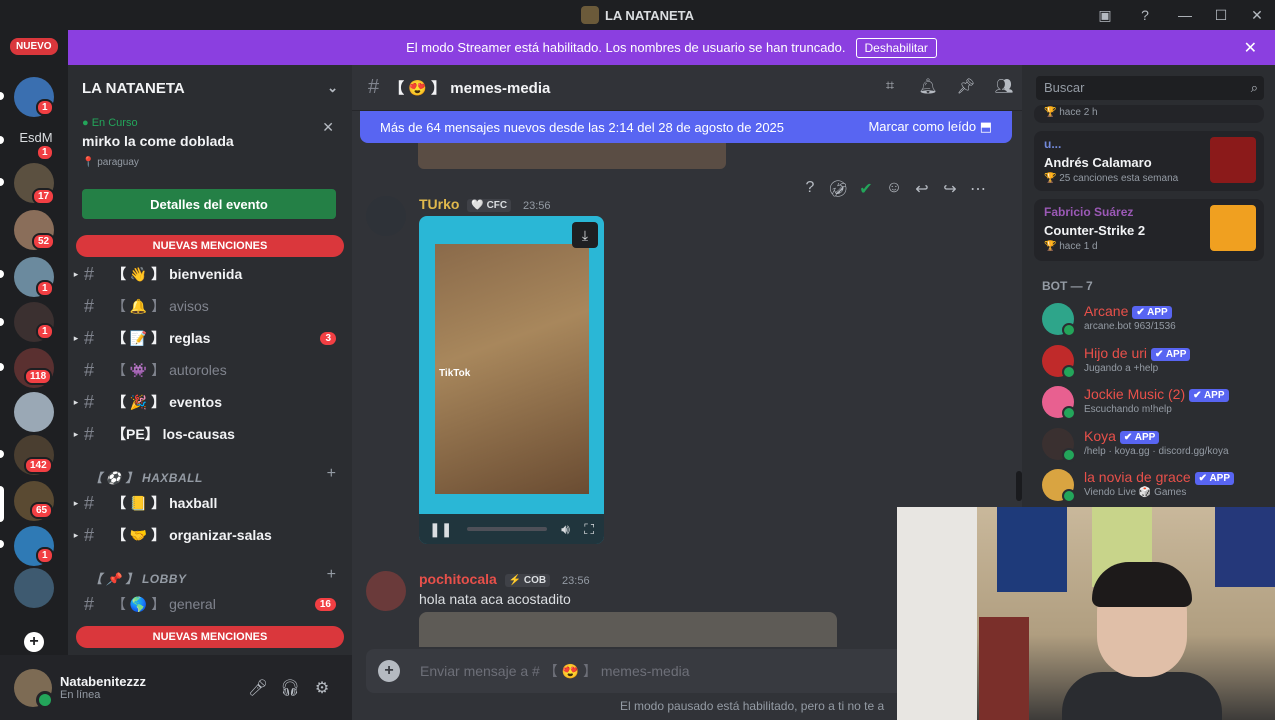 This screenshot has width=1275, height=720. I want to click on message-author: pochitocala, so click(458, 579).